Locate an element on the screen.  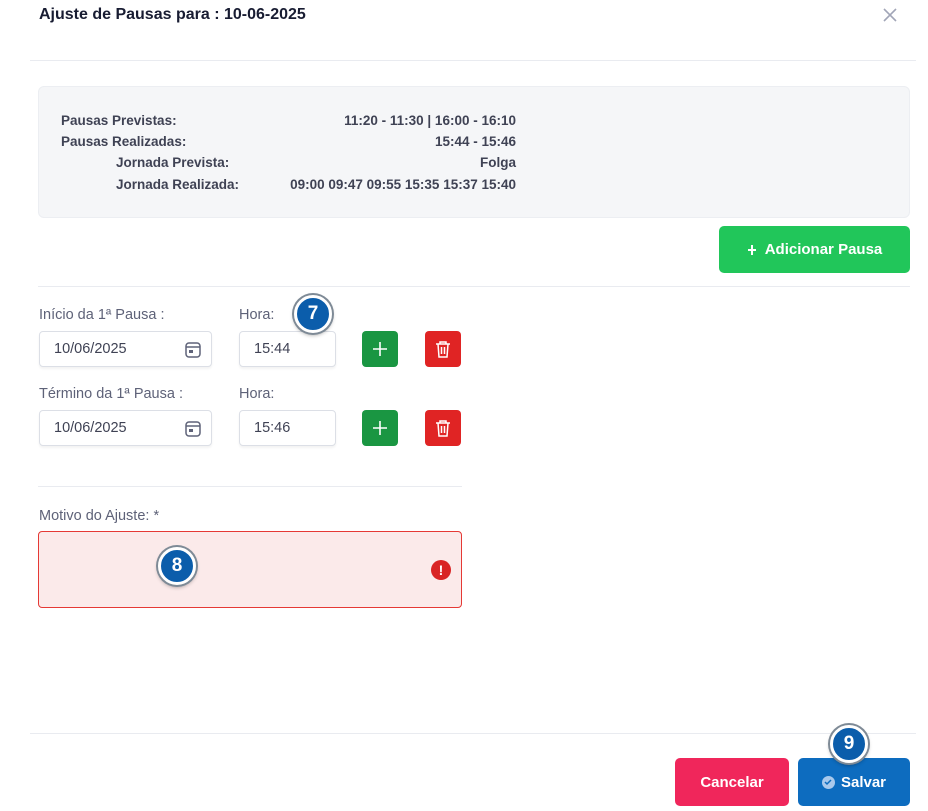
add-pause-label: Adicionar Pausa is located at coordinates (823, 249).